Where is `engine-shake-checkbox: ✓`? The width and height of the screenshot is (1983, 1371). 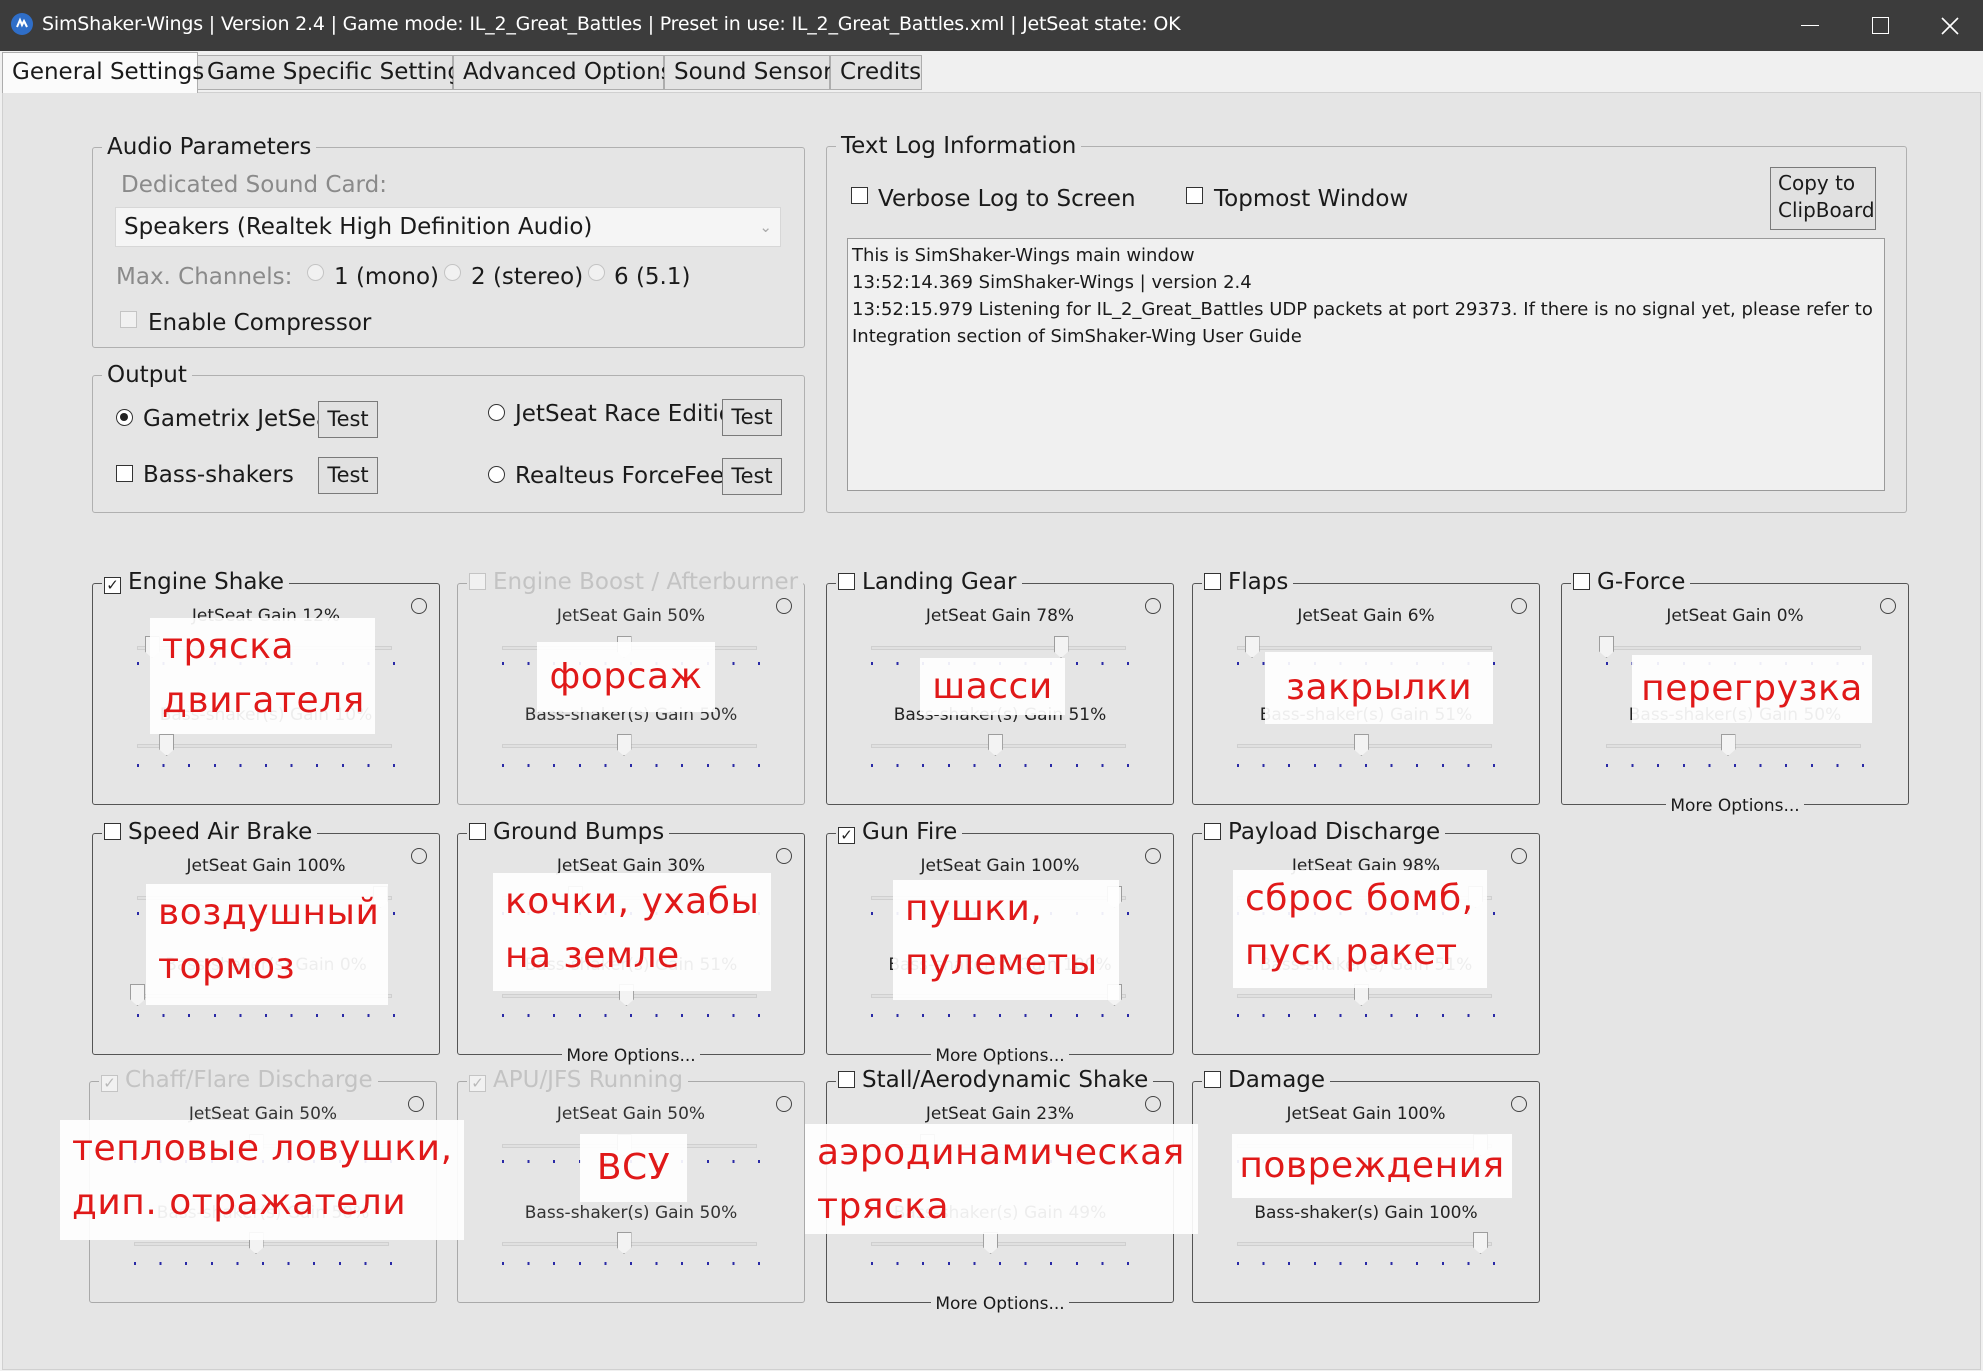
engine-shake-checkbox: ✓ is located at coordinates (112, 585).